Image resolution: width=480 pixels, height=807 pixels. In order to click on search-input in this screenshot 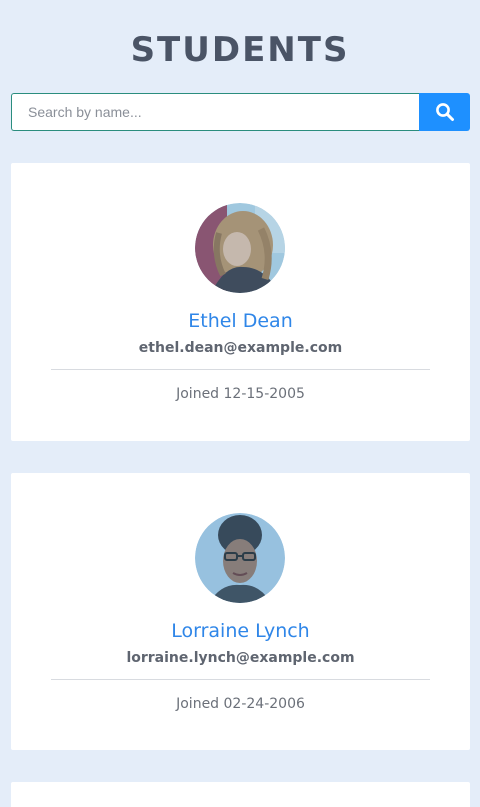, I will do `click(215, 112)`.